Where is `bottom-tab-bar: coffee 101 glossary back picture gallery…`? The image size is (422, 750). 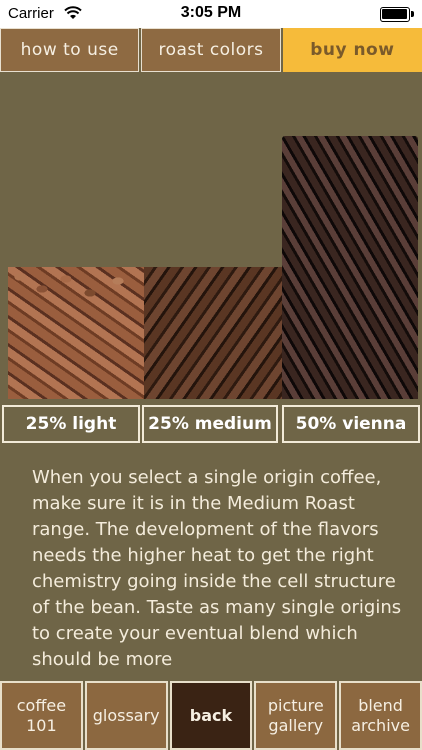
bottom-tab-bar: coffee 101 glossary back picture gallery… is located at coordinates (211, 715).